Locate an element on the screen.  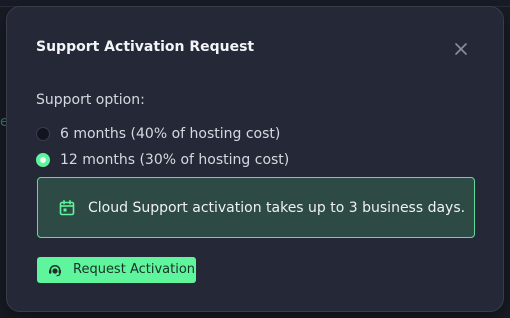
calendar-icon is located at coordinates (67, 208).